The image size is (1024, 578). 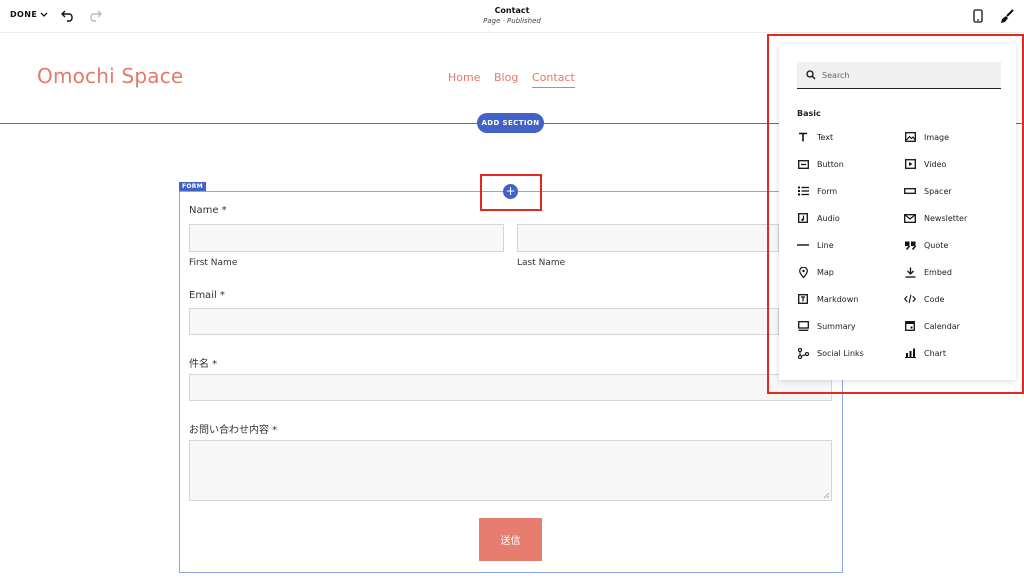 I want to click on newsletter-icon, so click(x=910, y=218).